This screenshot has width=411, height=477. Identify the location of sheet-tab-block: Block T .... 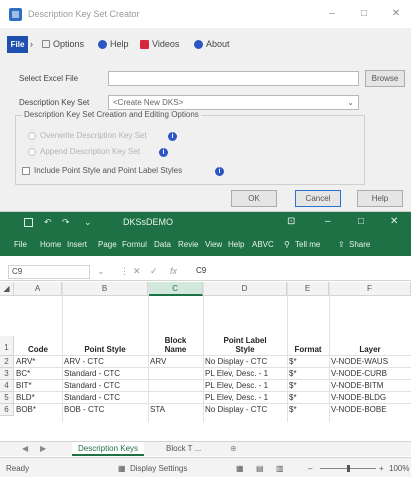
(183, 449).